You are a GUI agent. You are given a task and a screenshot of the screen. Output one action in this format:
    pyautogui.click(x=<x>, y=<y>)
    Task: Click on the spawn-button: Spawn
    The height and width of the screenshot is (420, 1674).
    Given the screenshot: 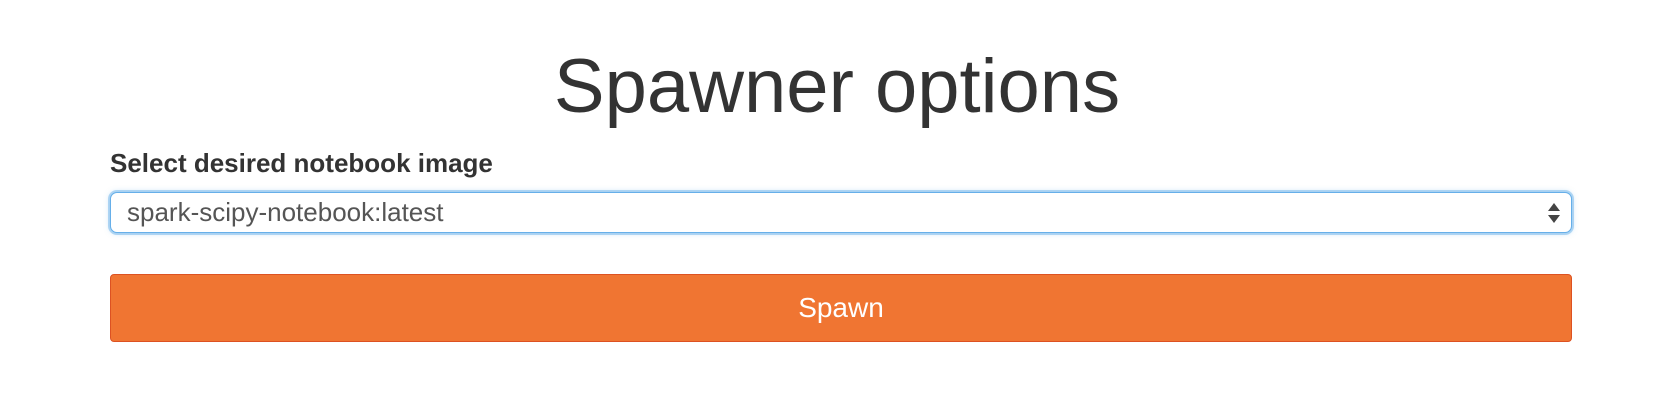 What is the action you would take?
    pyautogui.click(x=841, y=308)
    